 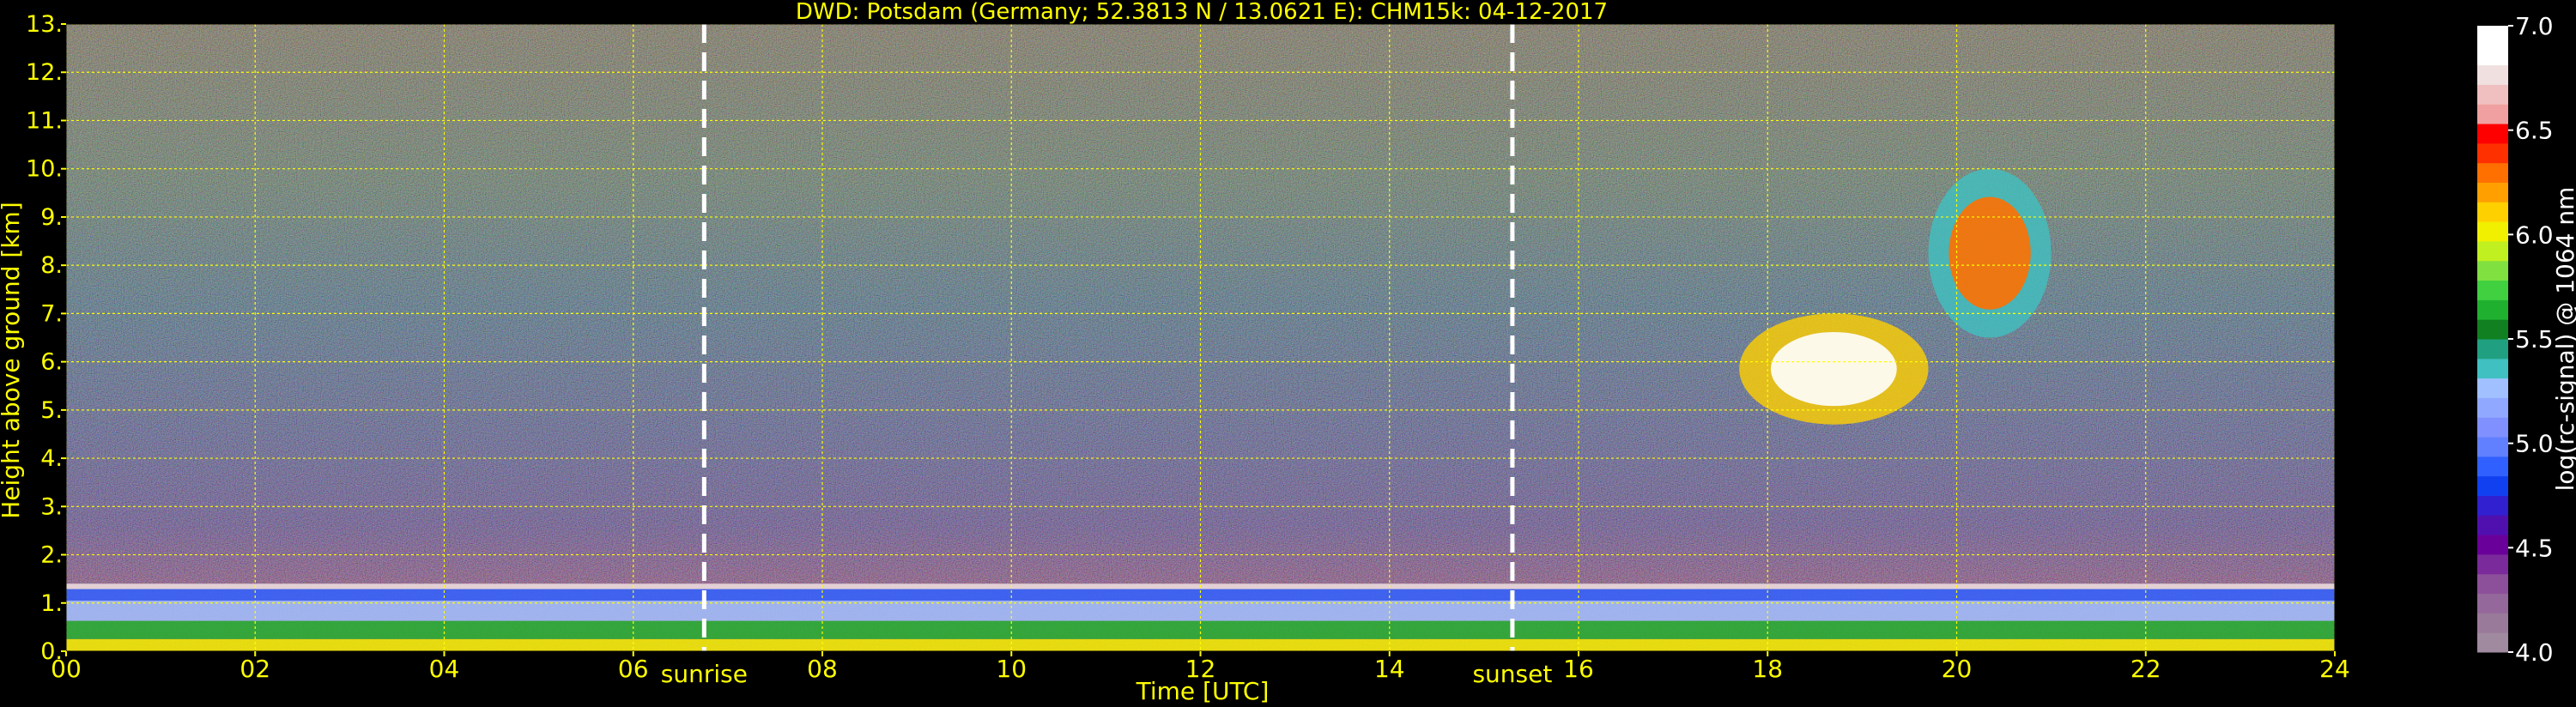 I want to click on annotation-label-sunrise: sunrise, so click(x=704, y=674).